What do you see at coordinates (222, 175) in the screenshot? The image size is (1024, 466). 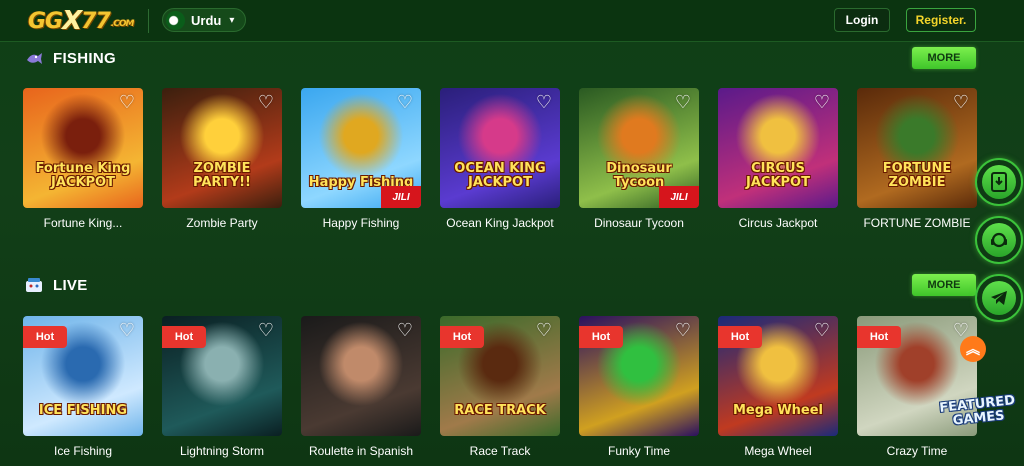 I see `game-art-title: ZOMBIE PARTY!!` at bounding box center [222, 175].